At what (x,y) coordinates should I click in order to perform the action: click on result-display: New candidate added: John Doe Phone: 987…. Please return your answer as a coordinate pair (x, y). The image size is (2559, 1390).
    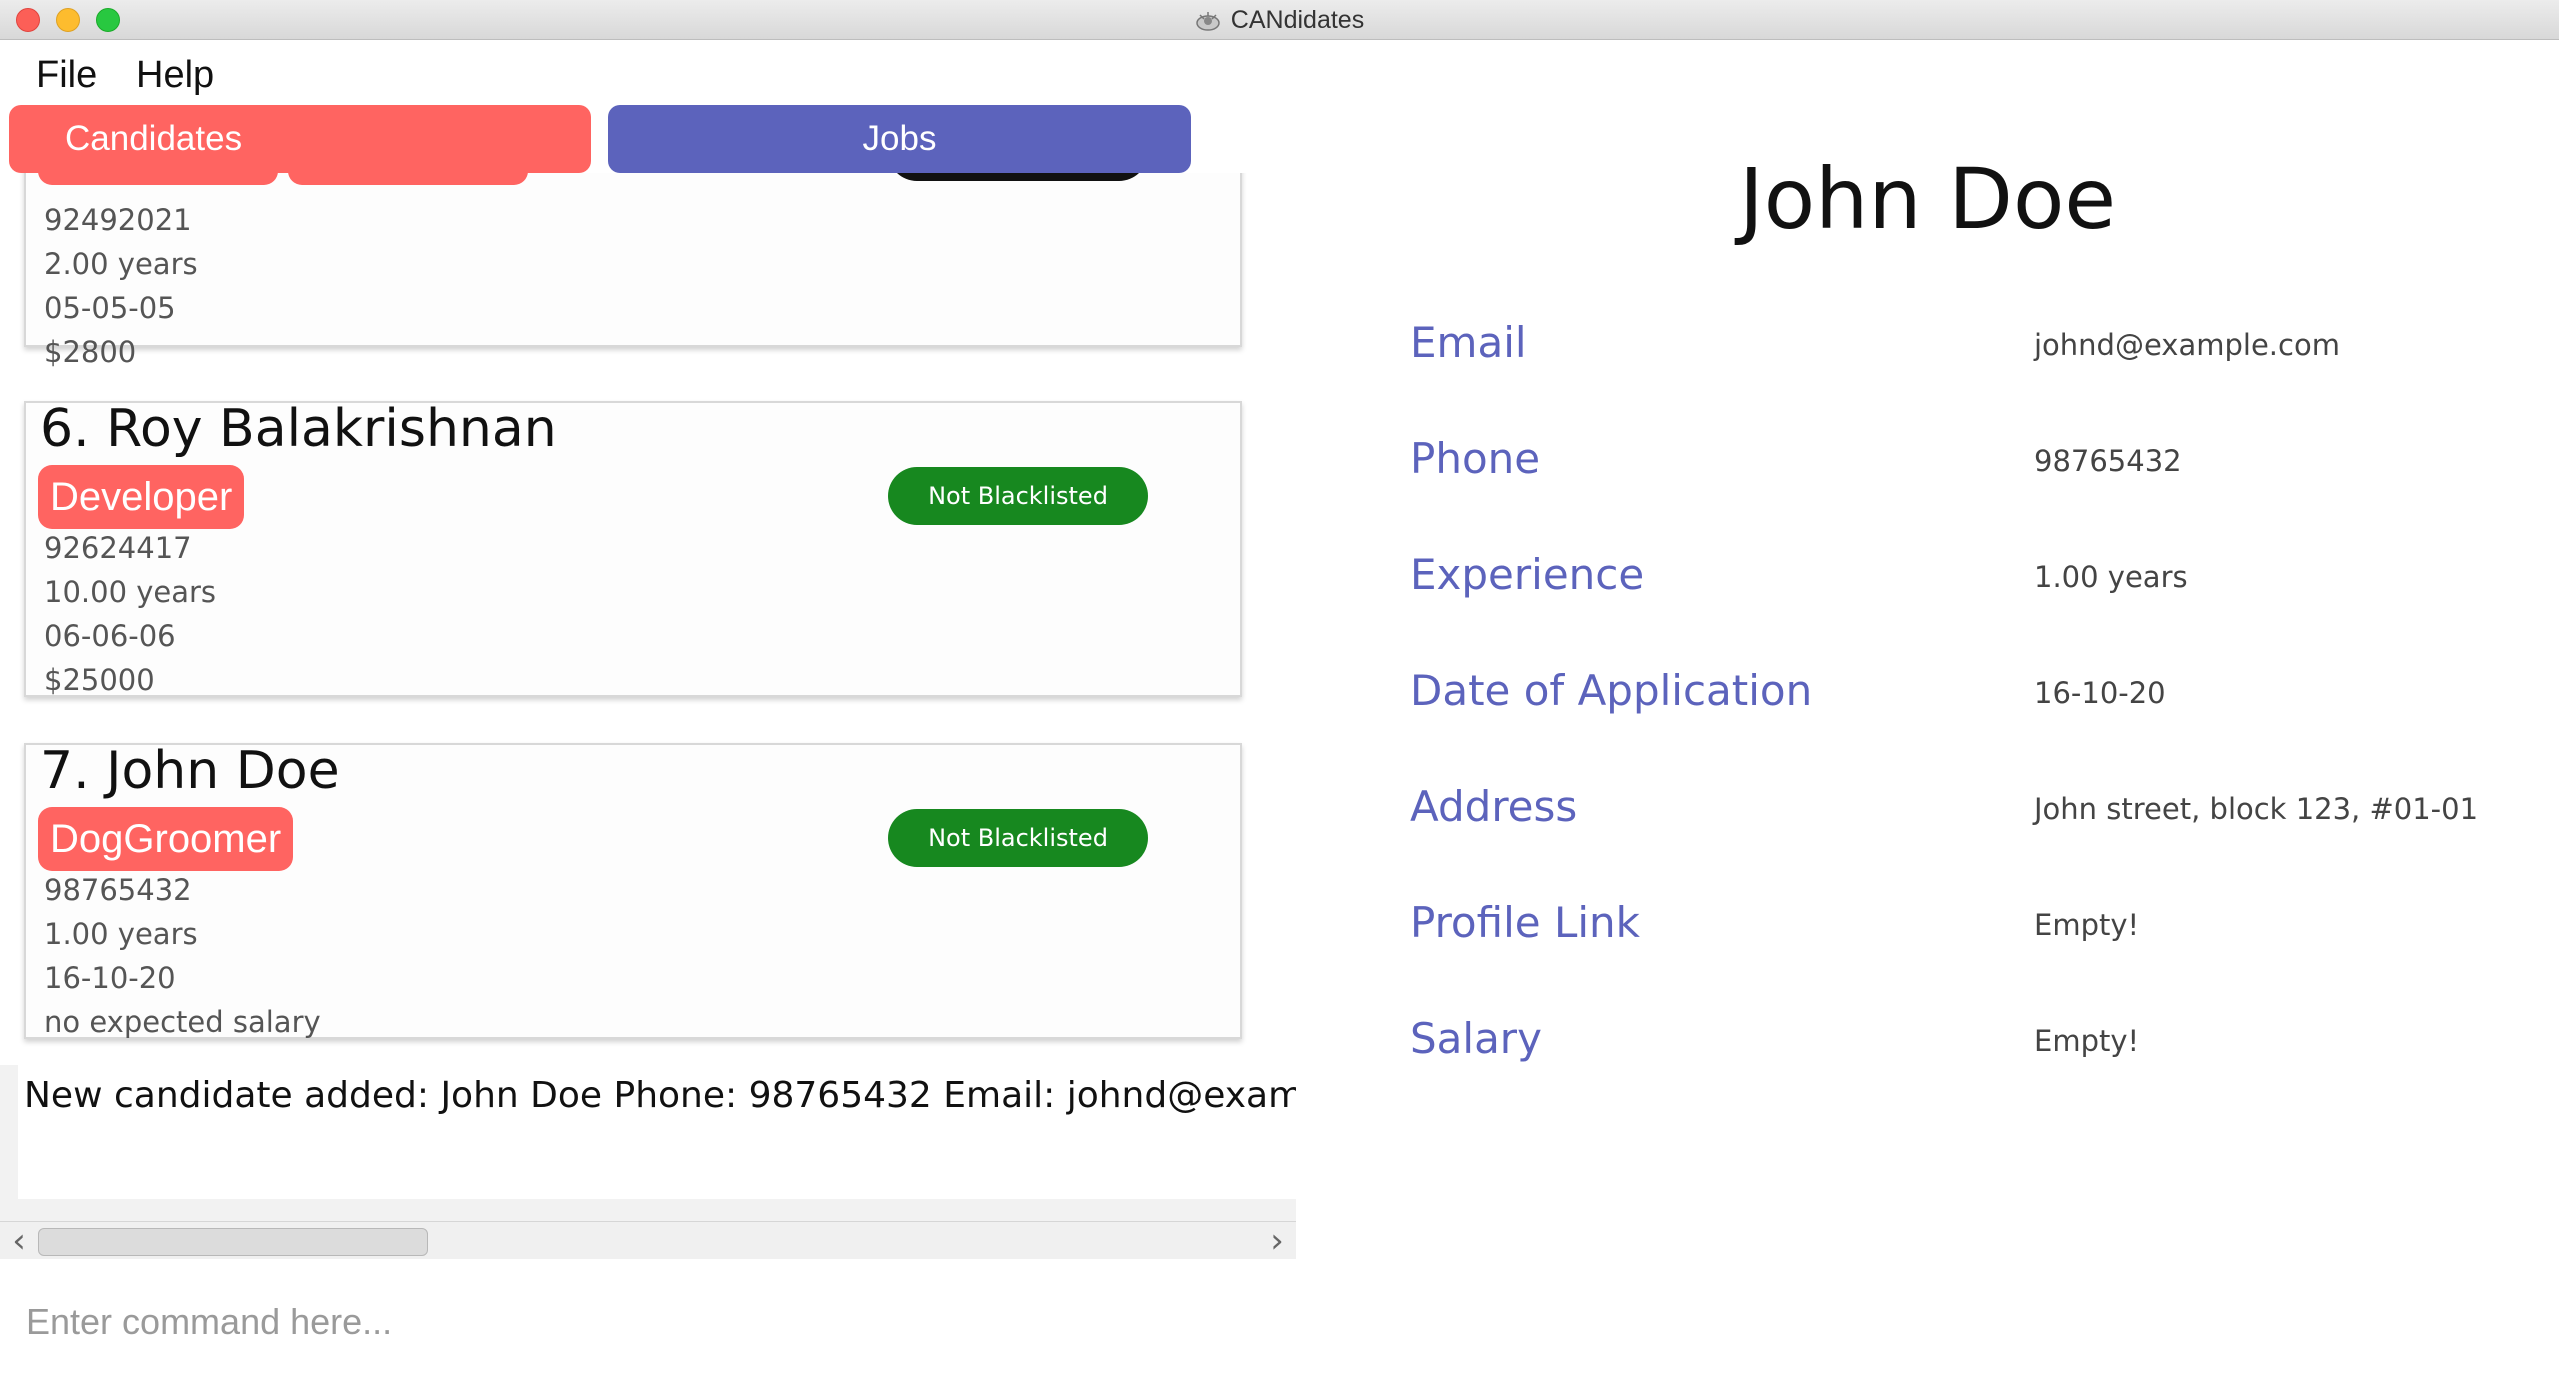
    Looking at the image, I should click on (648, 1143).